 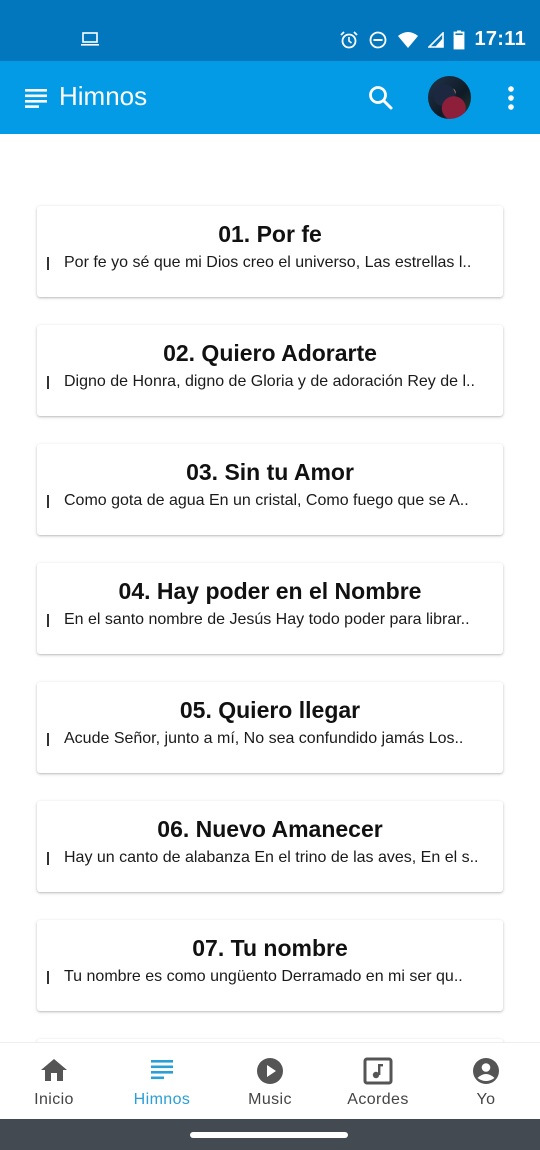 I want to click on laptop-icon, so click(x=90, y=39).